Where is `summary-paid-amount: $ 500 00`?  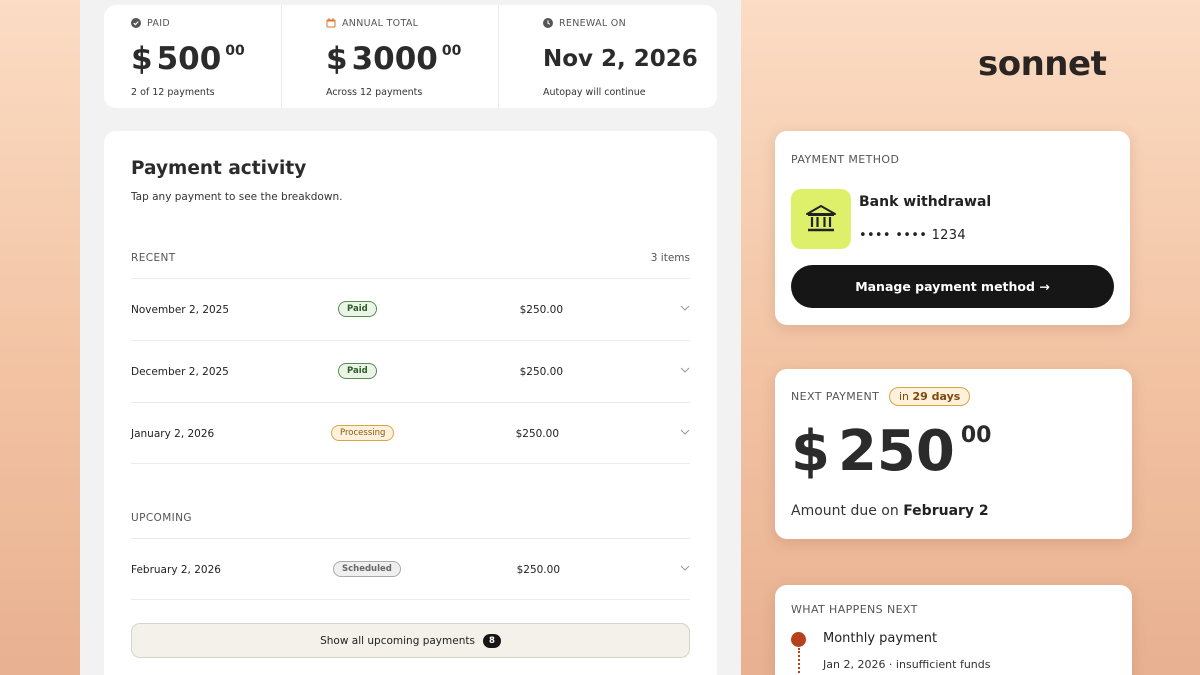
summary-paid-amount: $ 500 00 is located at coordinates (188, 59).